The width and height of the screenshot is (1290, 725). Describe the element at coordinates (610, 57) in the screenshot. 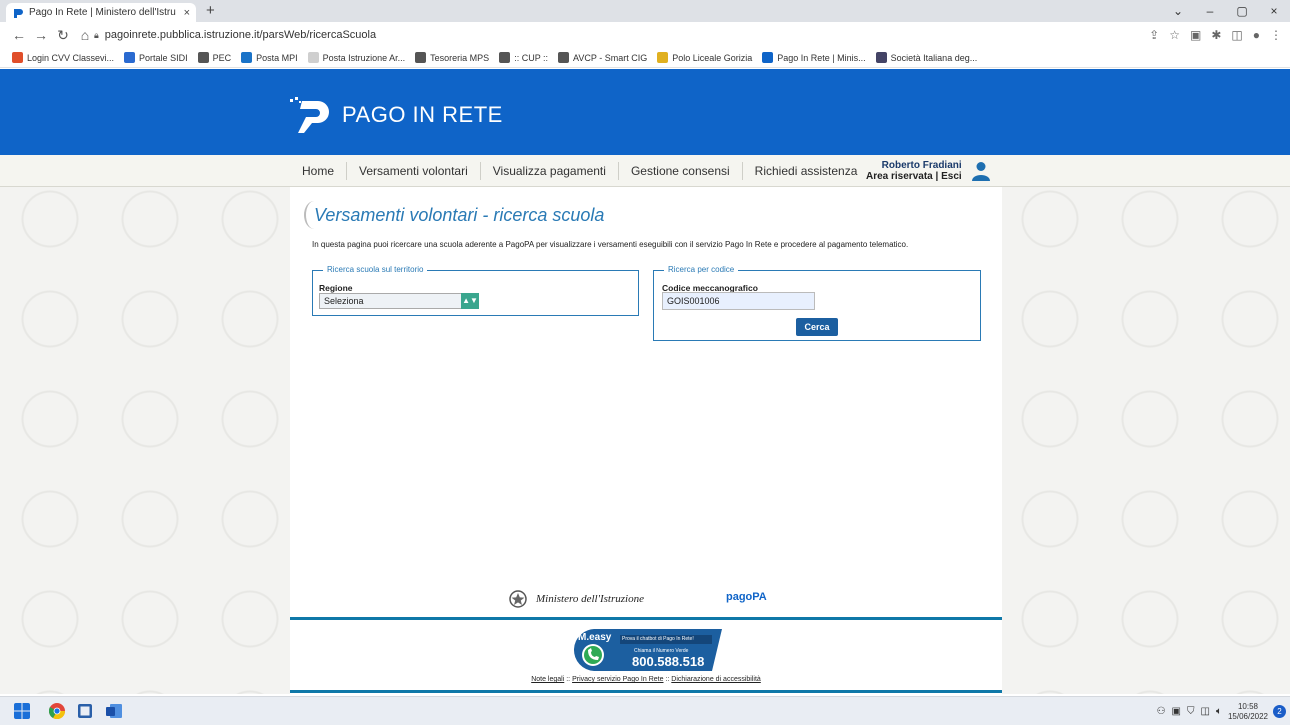

I see `bookmark-label: AVCP - Smart CIG` at that location.